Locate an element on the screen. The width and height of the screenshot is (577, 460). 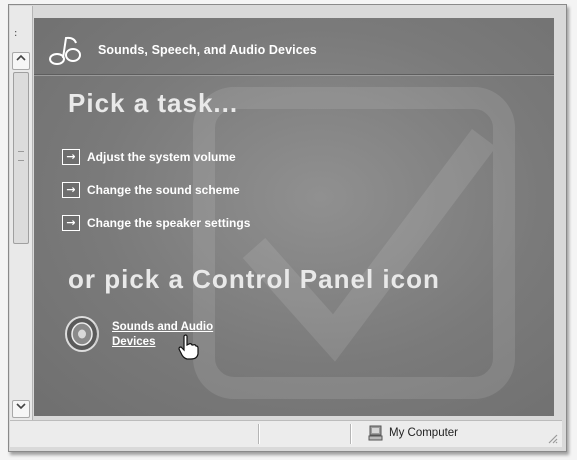
category-header: Sounds, Speech, and Audio Devices is located at coordinates (181, 50).